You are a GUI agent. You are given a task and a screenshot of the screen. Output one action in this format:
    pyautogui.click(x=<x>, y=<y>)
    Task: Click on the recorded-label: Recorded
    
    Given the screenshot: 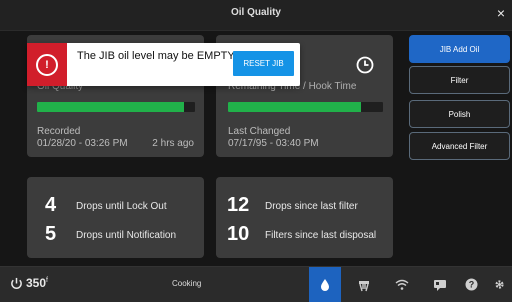 What is the action you would take?
    pyautogui.click(x=59, y=131)
    